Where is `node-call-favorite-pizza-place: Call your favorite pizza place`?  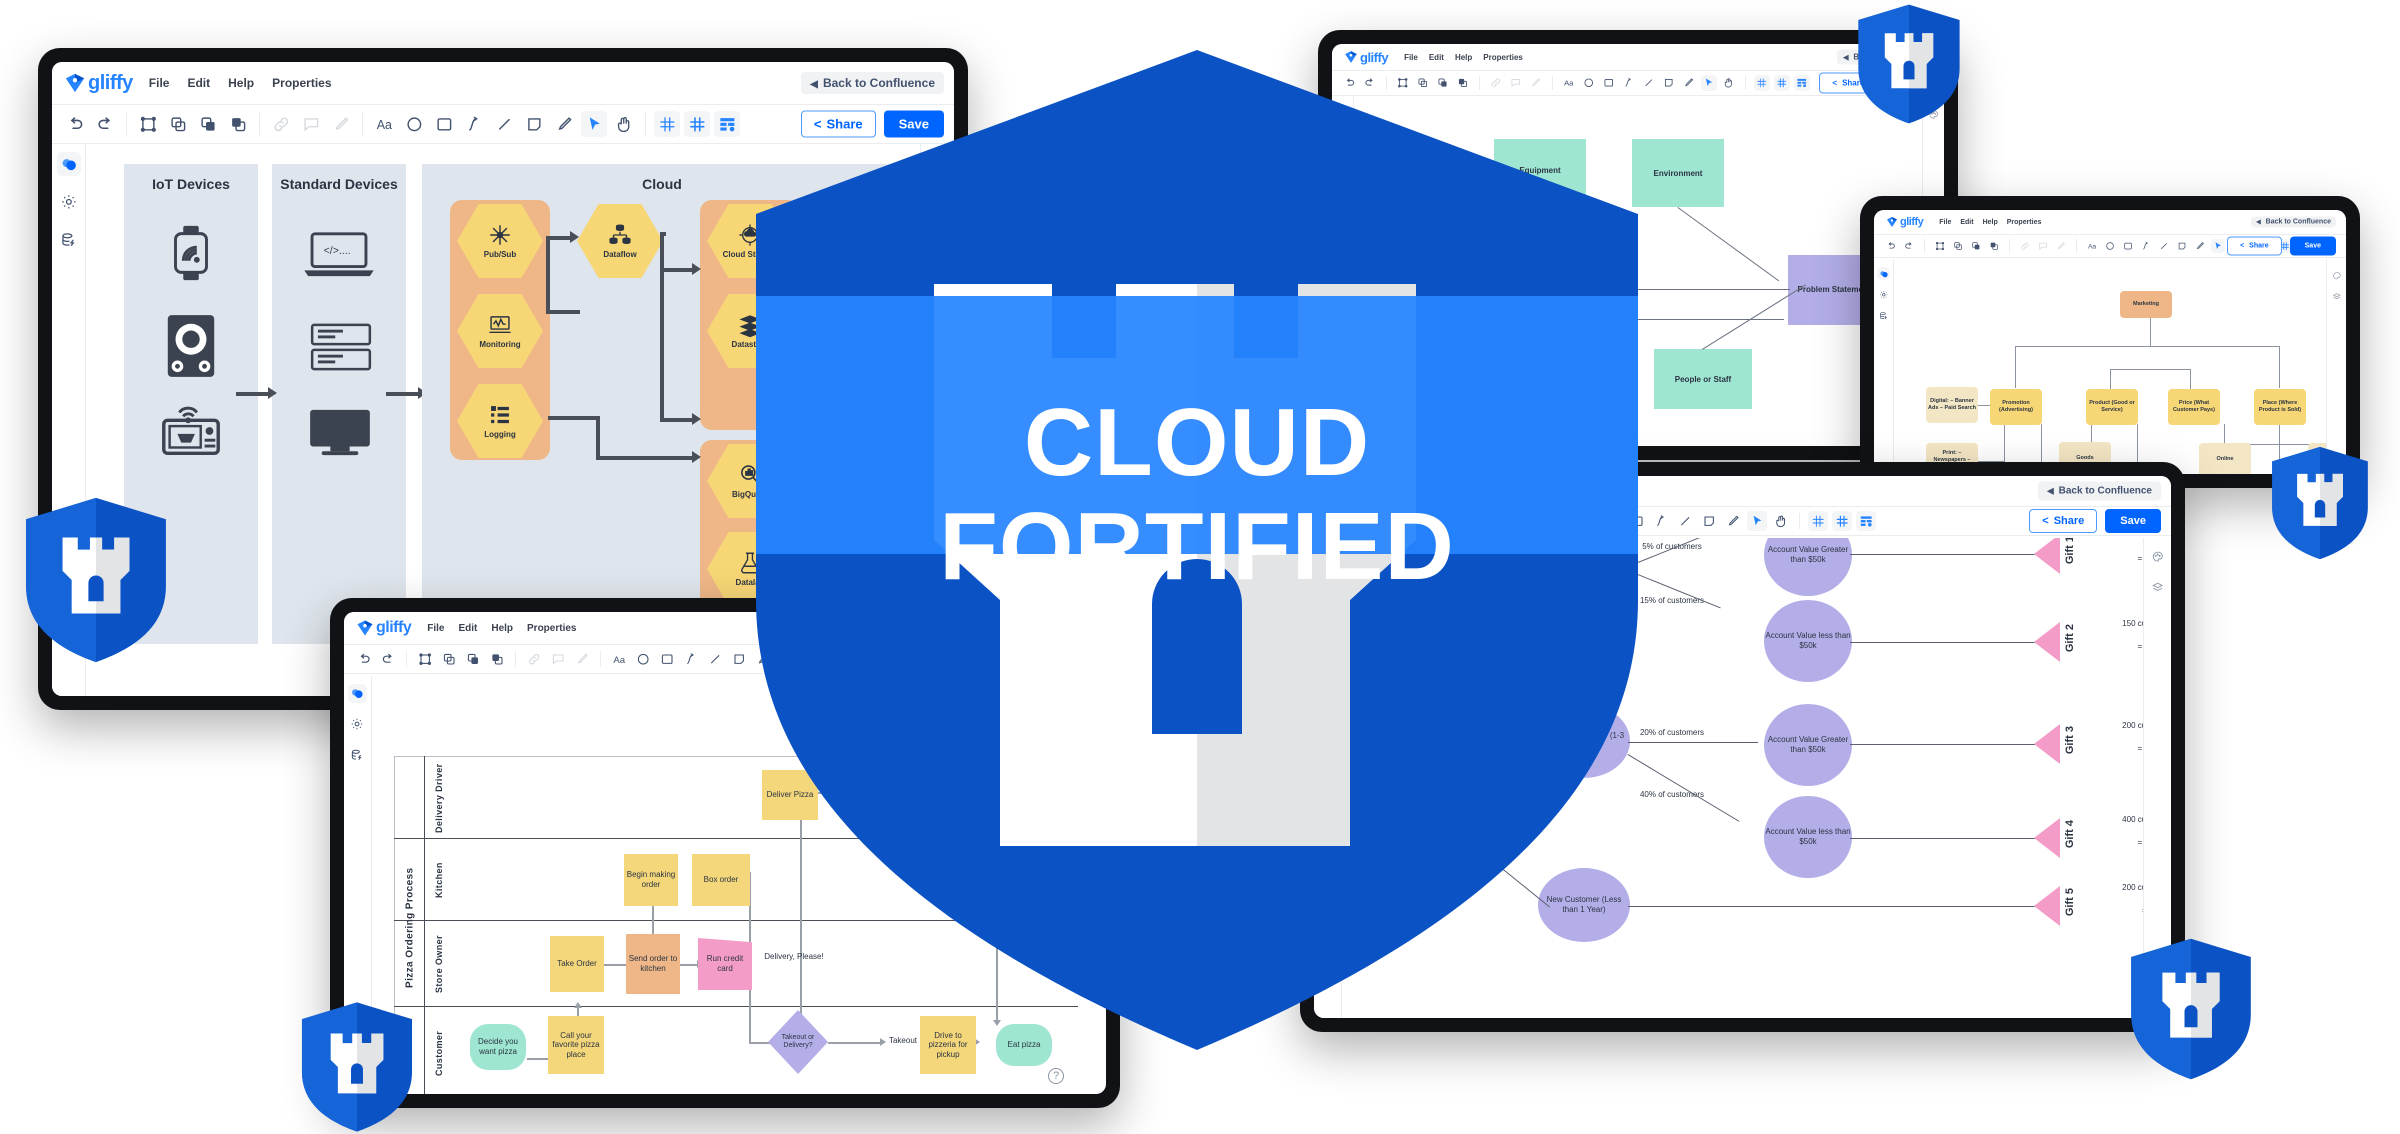 node-call-favorite-pizza-place: Call your favorite pizza place is located at coordinates (576, 1045).